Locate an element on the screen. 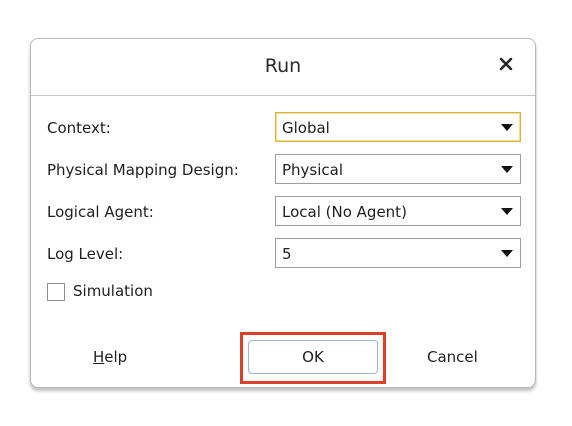  physical-mapping-design-value: Physical is located at coordinates (313, 170).